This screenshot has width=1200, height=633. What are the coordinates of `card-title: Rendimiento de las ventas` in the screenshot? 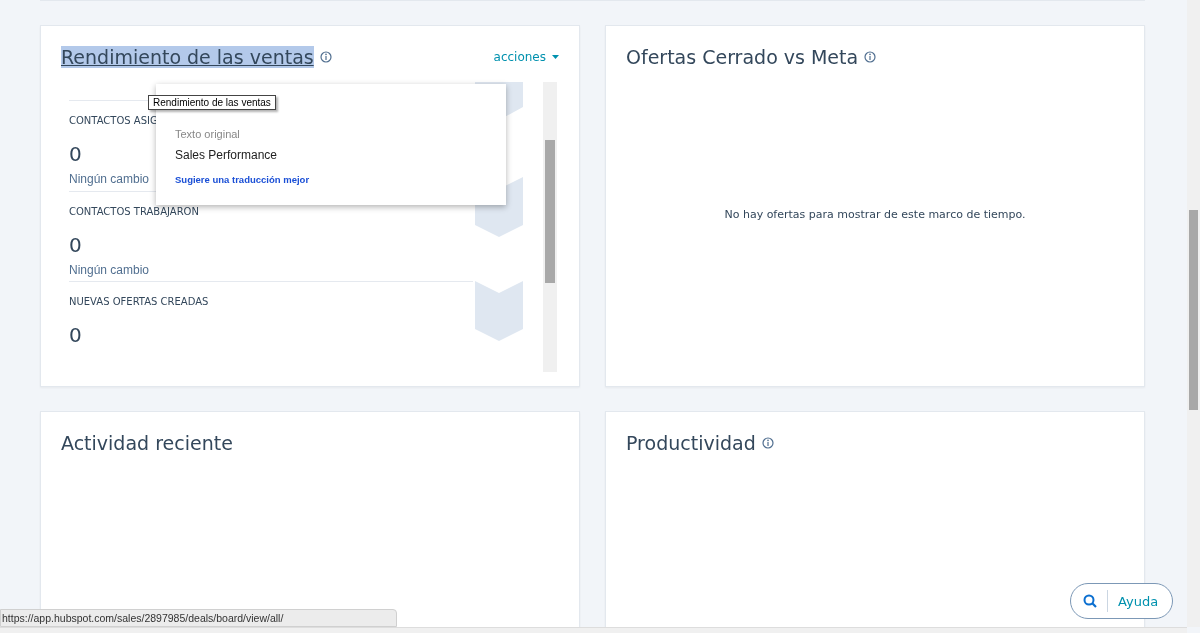 It's located at (187, 57).